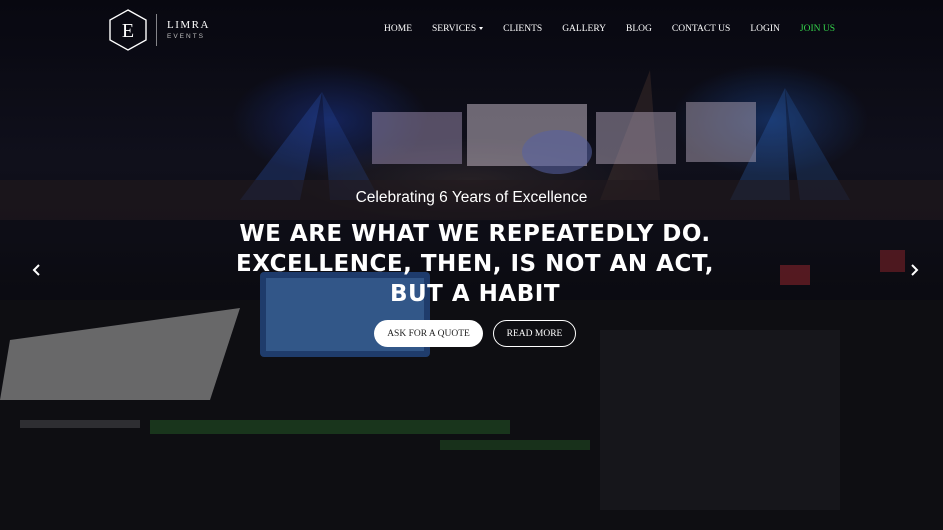 The image size is (943, 530). I want to click on logo-wordmark: LIMRA EVENTS, so click(188, 29).